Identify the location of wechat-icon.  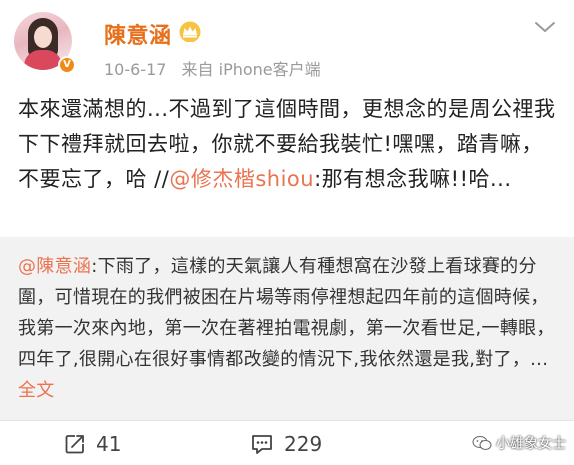
(482, 443).